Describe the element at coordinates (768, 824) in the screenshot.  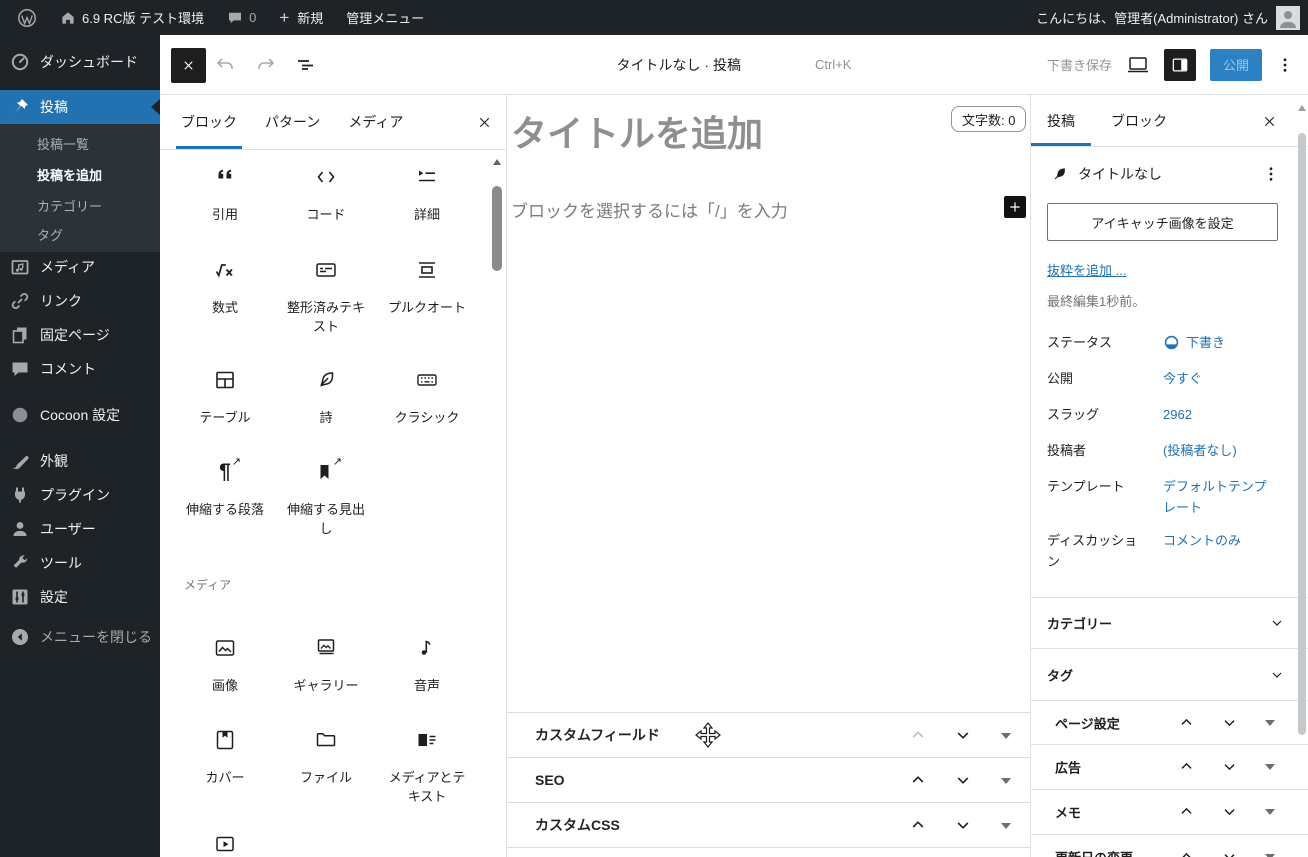
I see `metabox-custom-css: カスタムCSS` at that location.